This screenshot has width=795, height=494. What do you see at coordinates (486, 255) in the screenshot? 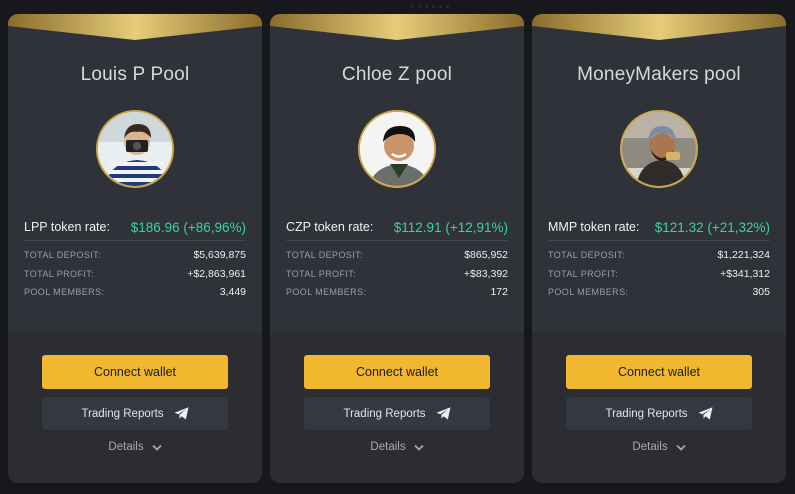
I see `stat-value: $865,952` at bounding box center [486, 255].